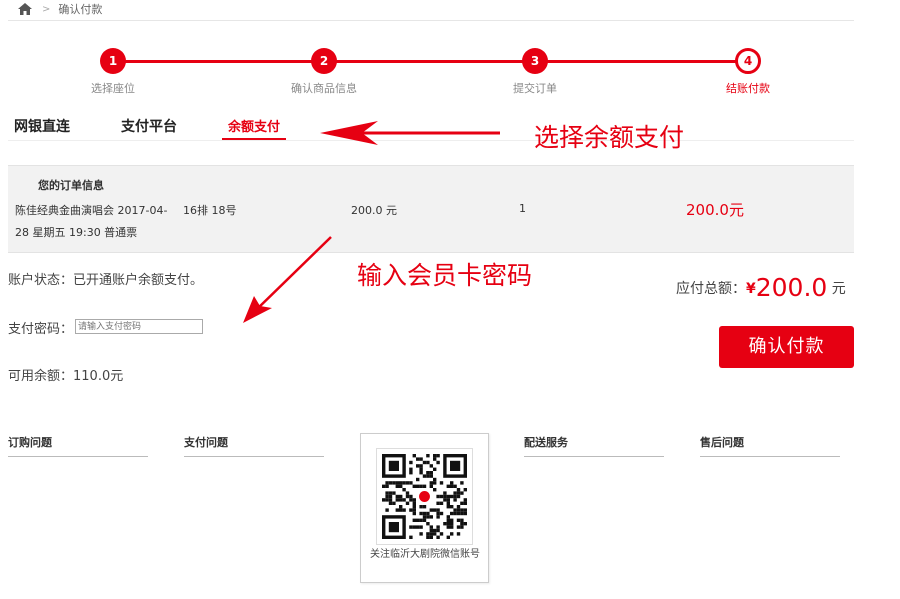 This screenshot has height=599, width=900. Describe the element at coordinates (113, 61) in the screenshot. I see `step-1-circle: 1` at that location.